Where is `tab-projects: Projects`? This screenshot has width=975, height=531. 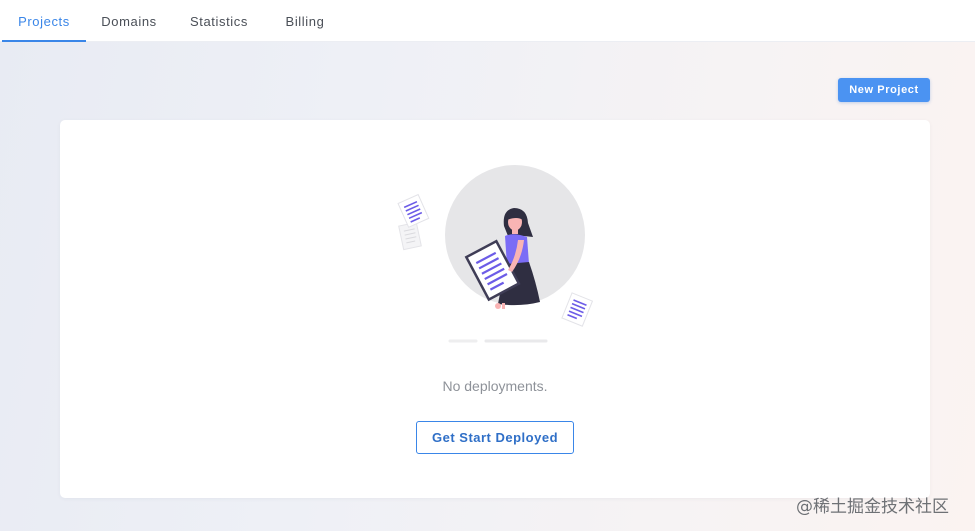 tab-projects: Projects is located at coordinates (44, 21).